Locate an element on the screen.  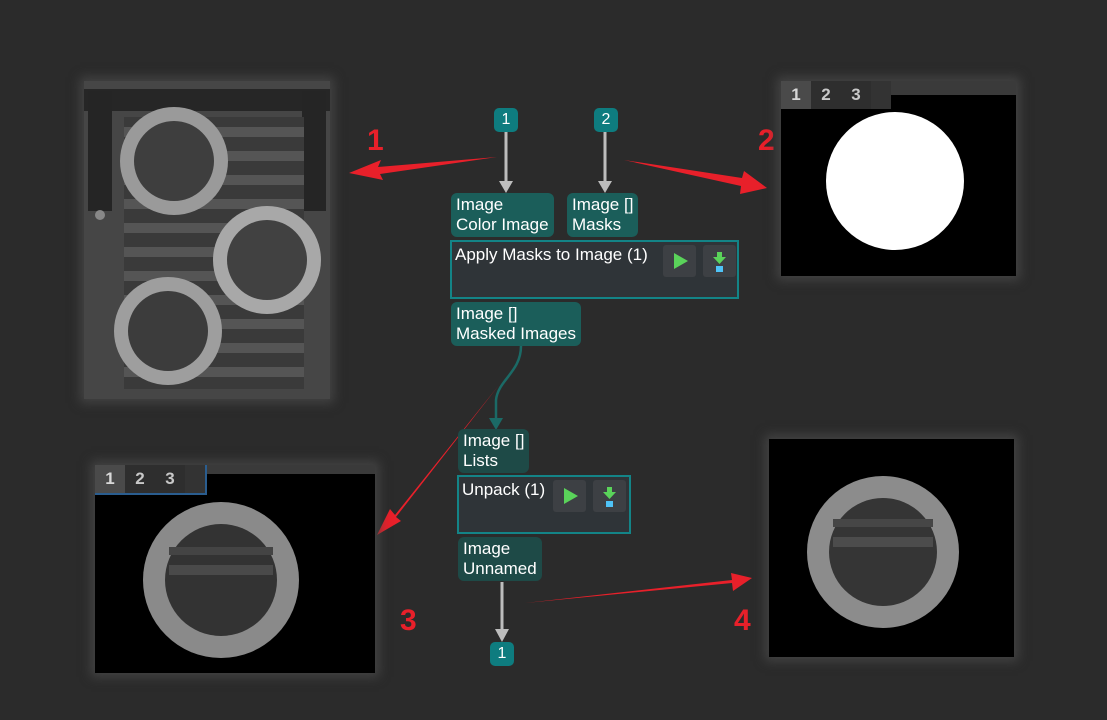
masked-image is located at coordinates (235, 569).